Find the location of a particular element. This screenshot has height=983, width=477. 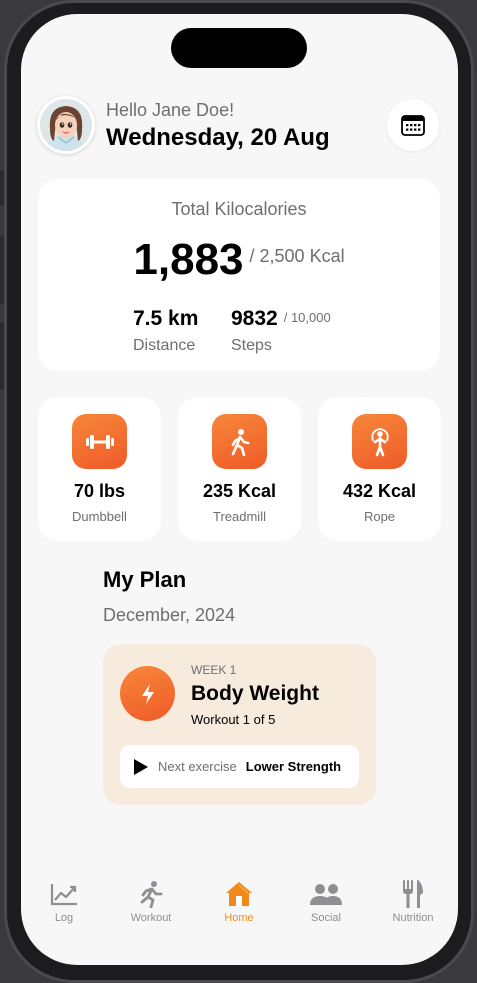

steps-label: Steps is located at coordinates (251, 345).